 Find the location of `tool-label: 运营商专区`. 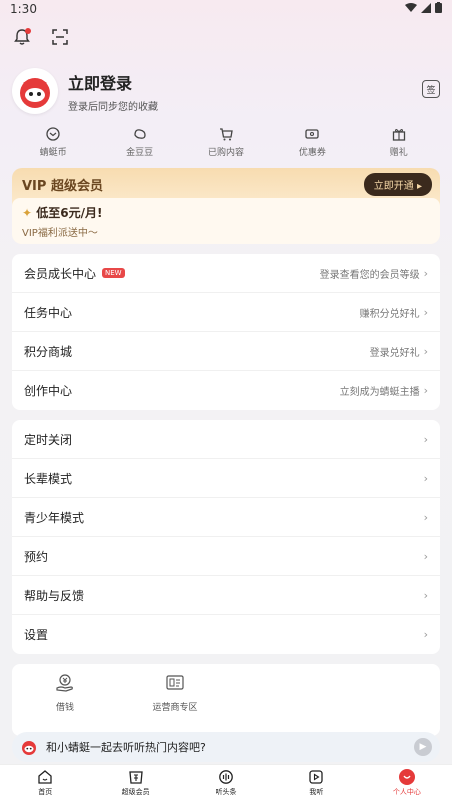

tool-label: 运营商专区 is located at coordinates (175, 708).